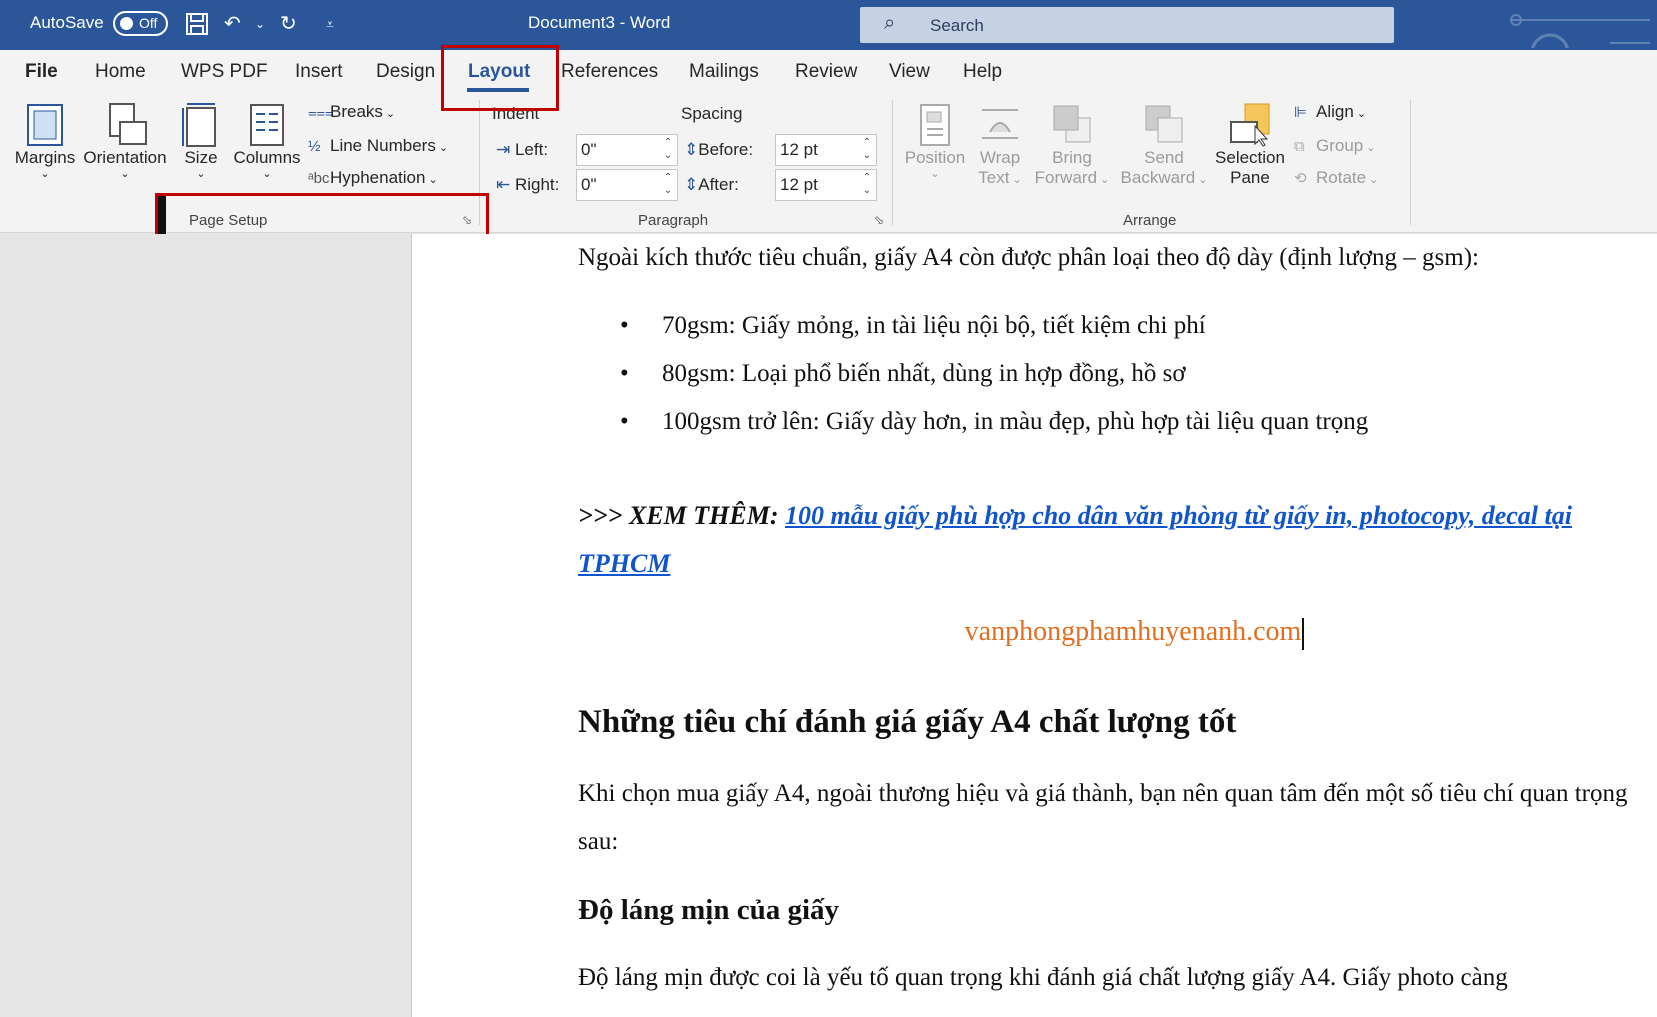 Image resolution: width=1657 pixels, height=1017 pixels. What do you see at coordinates (1301, 112) in the screenshot?
I see `align-icon: ⊫` at bounding box center [1301, 112].